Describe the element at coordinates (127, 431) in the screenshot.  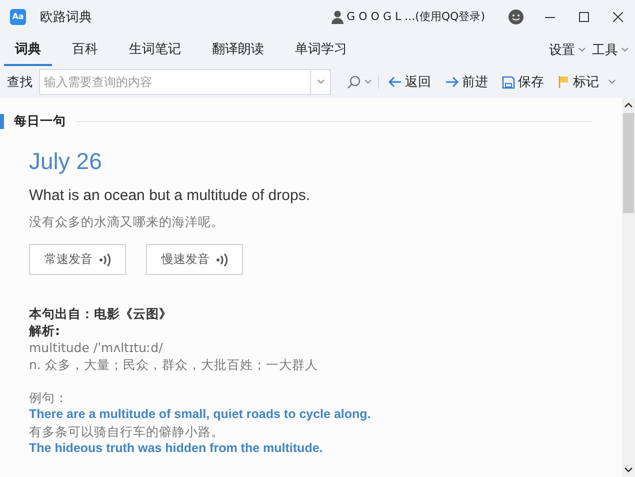
I see `example-translation: 有多条可以骑自行车的僻静小路。` at that location.